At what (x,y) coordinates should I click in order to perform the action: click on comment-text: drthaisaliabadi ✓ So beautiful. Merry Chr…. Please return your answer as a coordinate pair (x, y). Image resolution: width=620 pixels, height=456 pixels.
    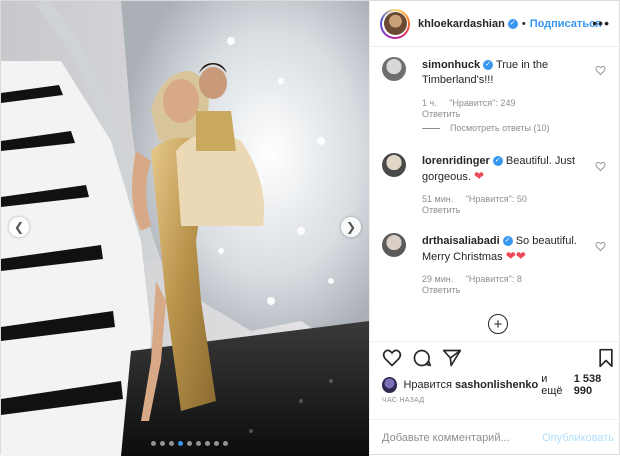
    Looking at the image, I should click on (507, 249).